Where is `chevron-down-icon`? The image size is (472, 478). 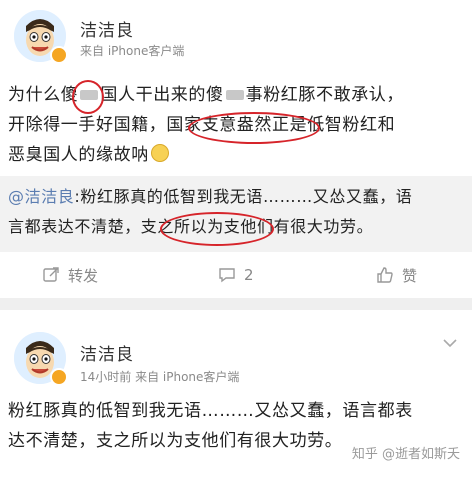
chevron-down-icon is located at coordinates (450, 343).